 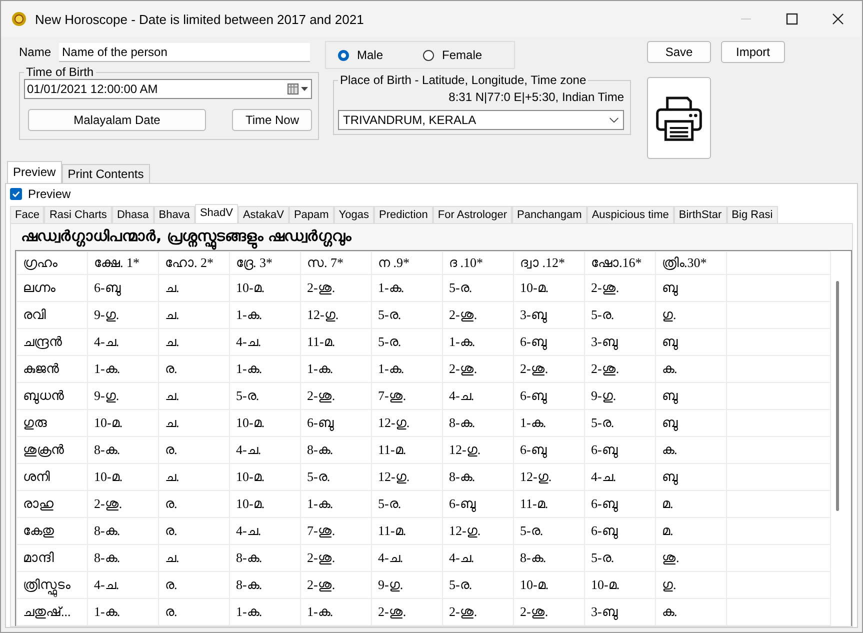 I want to click on save-button: Save, so click(x=679, y=52).